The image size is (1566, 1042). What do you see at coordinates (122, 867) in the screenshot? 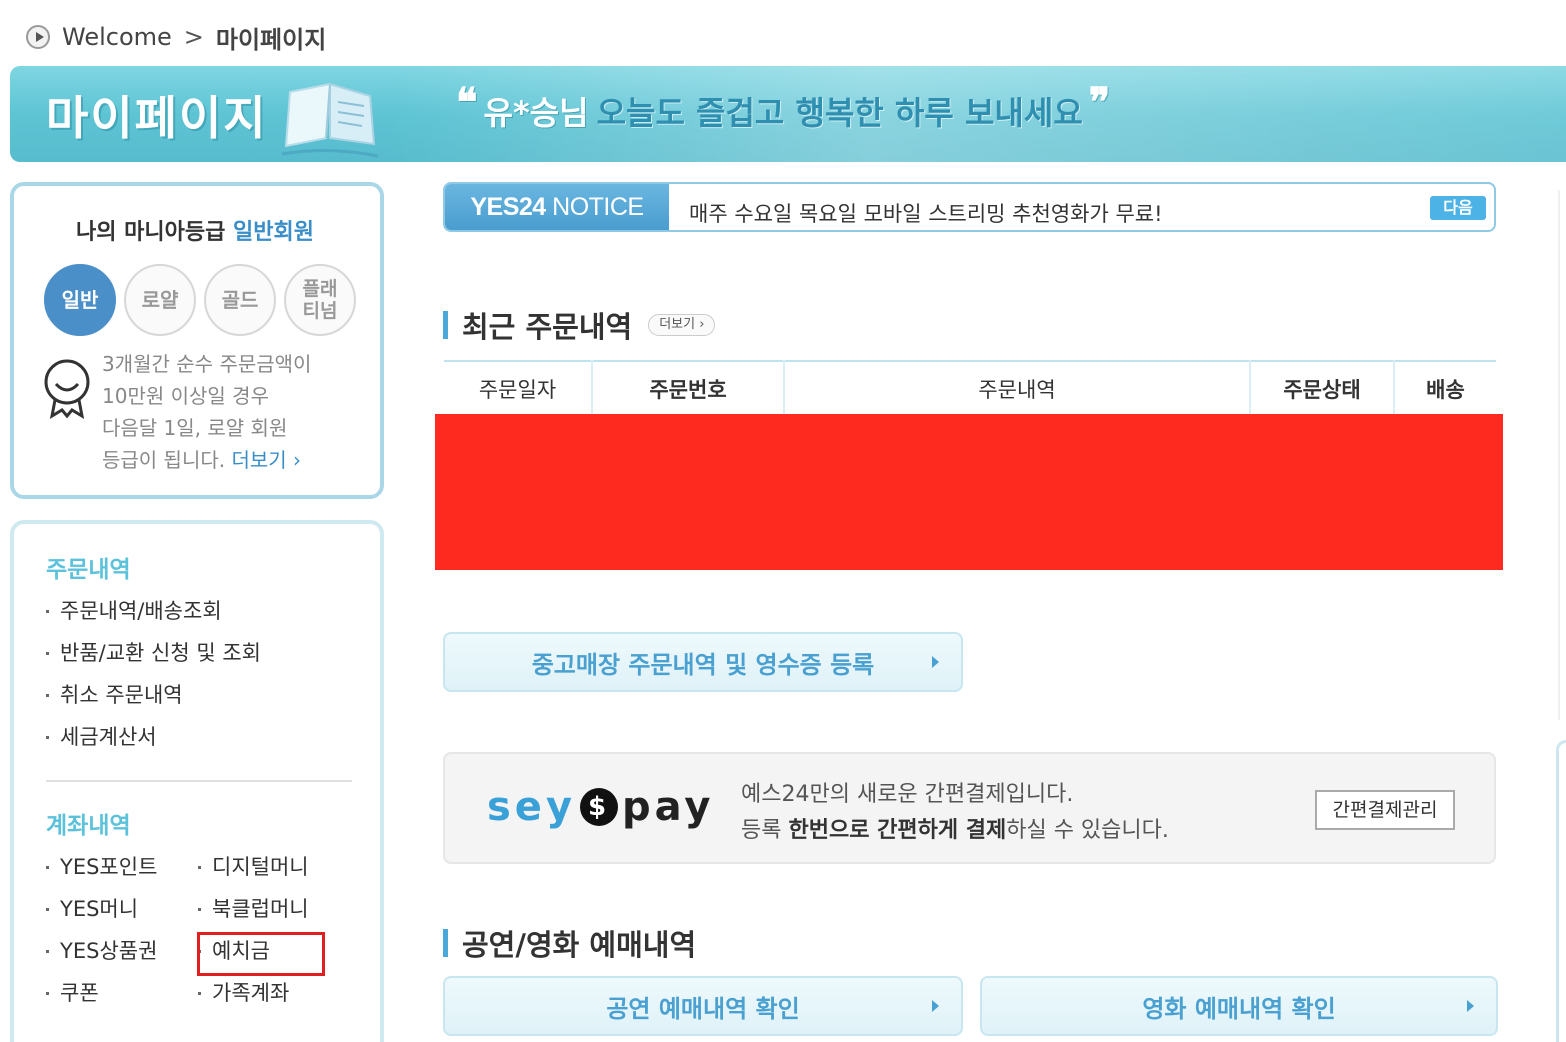
I see `menu-item-yes-point: YES포인트` at bounding box center [122, 867].